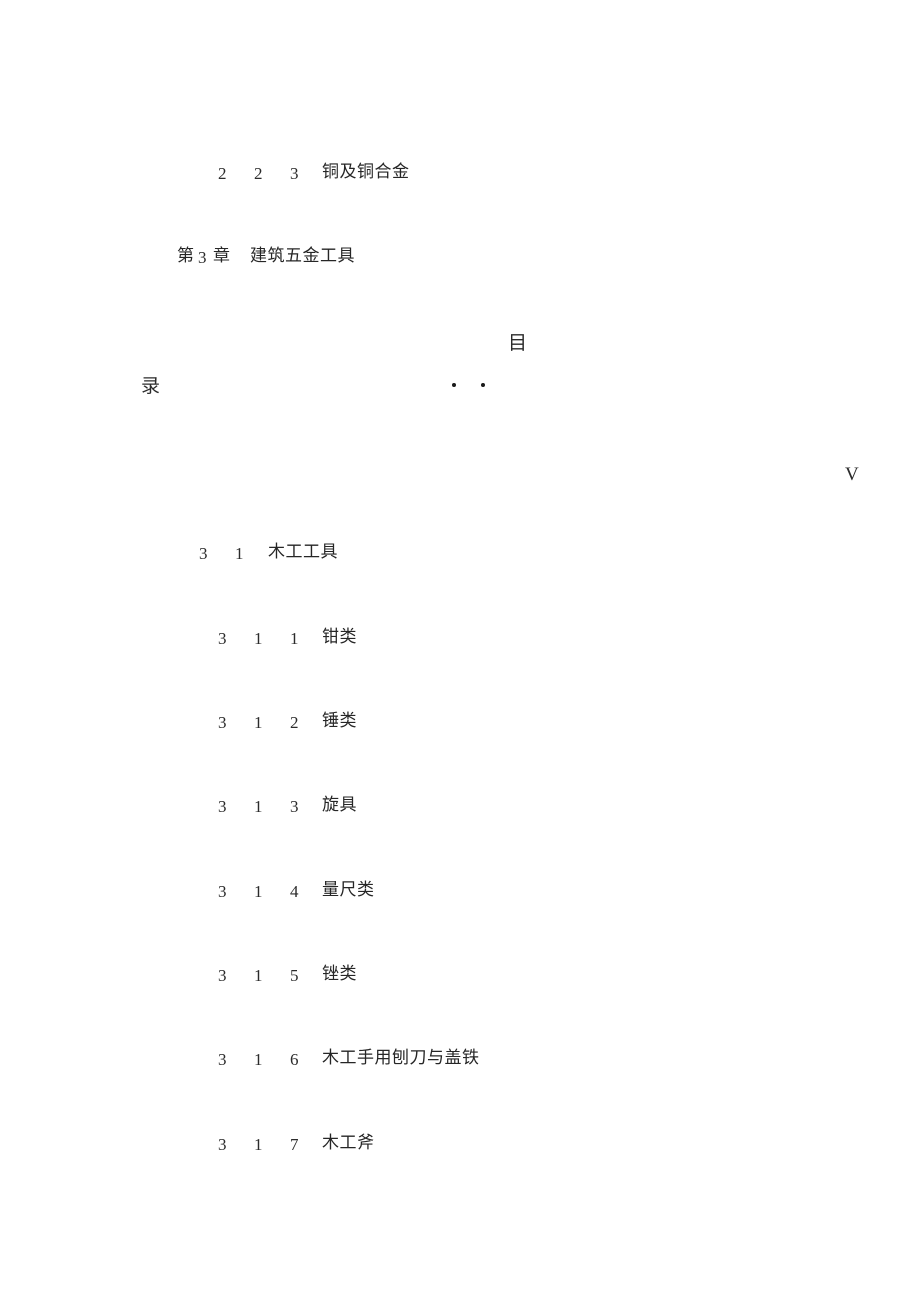 This screenshot has width=920, height=1302. Describe the element at coordinates (852, 474) in the screenshot. I see `page-folio-number: V` at that location.